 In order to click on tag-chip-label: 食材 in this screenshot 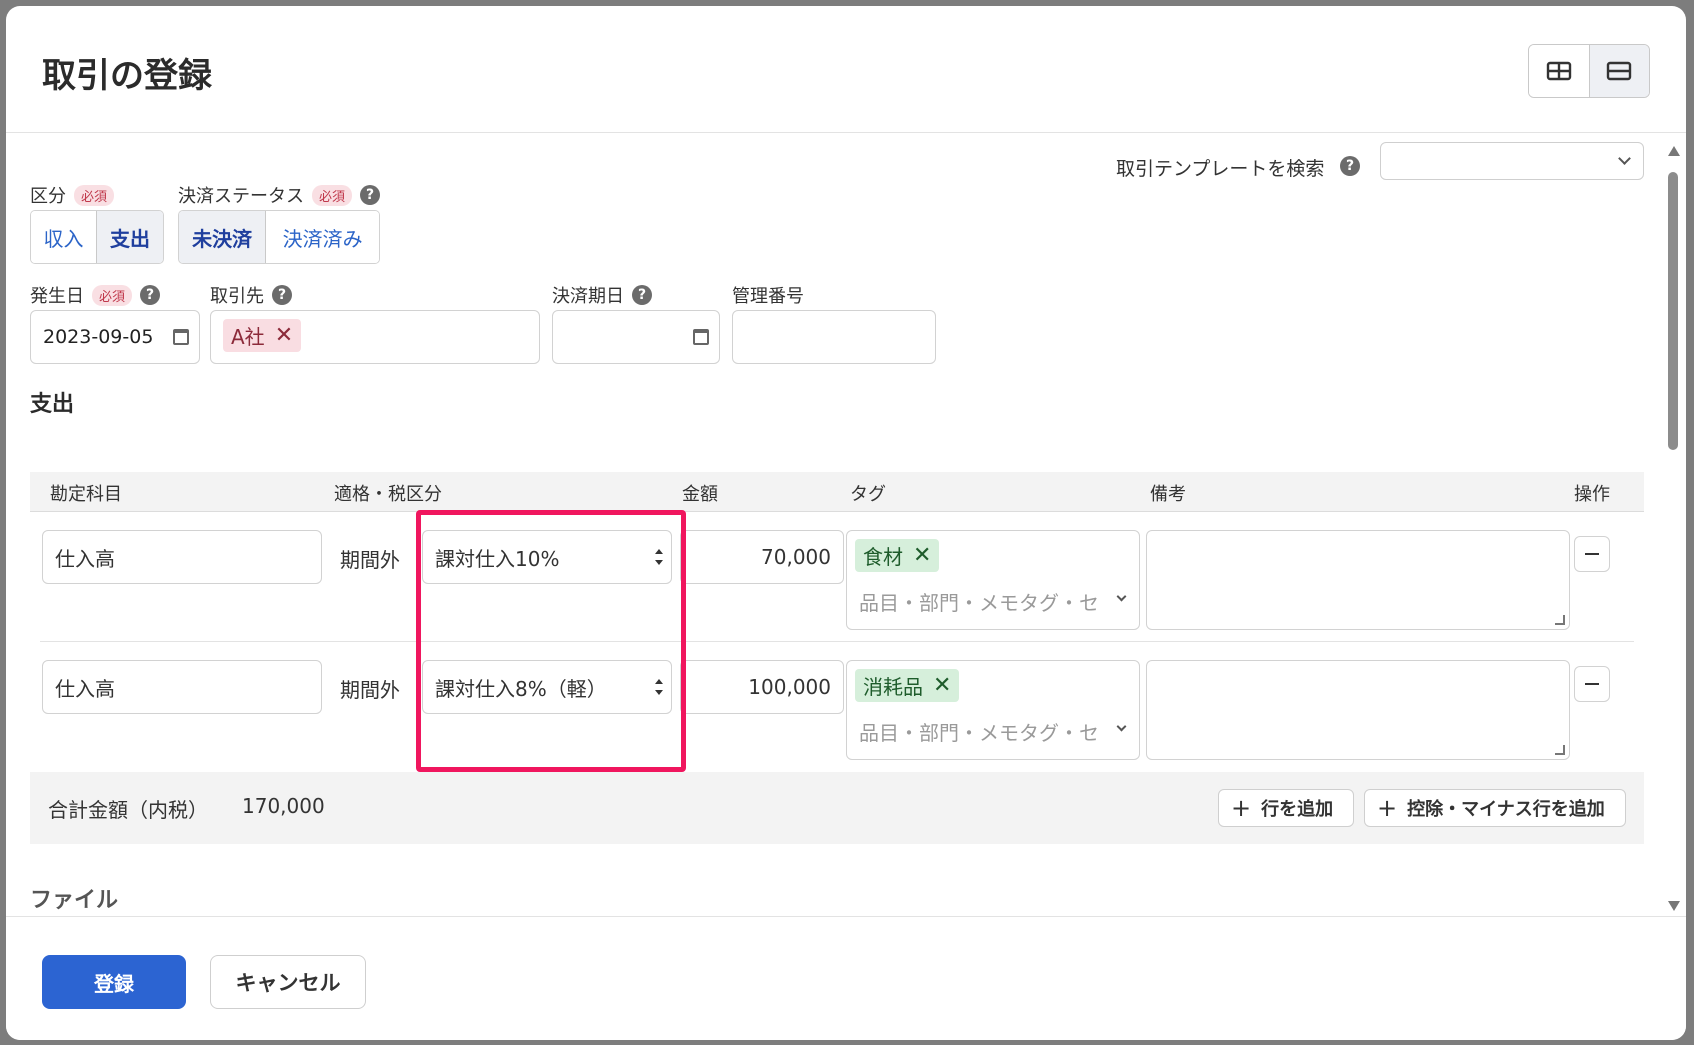, I will do `click(883, 557)`.